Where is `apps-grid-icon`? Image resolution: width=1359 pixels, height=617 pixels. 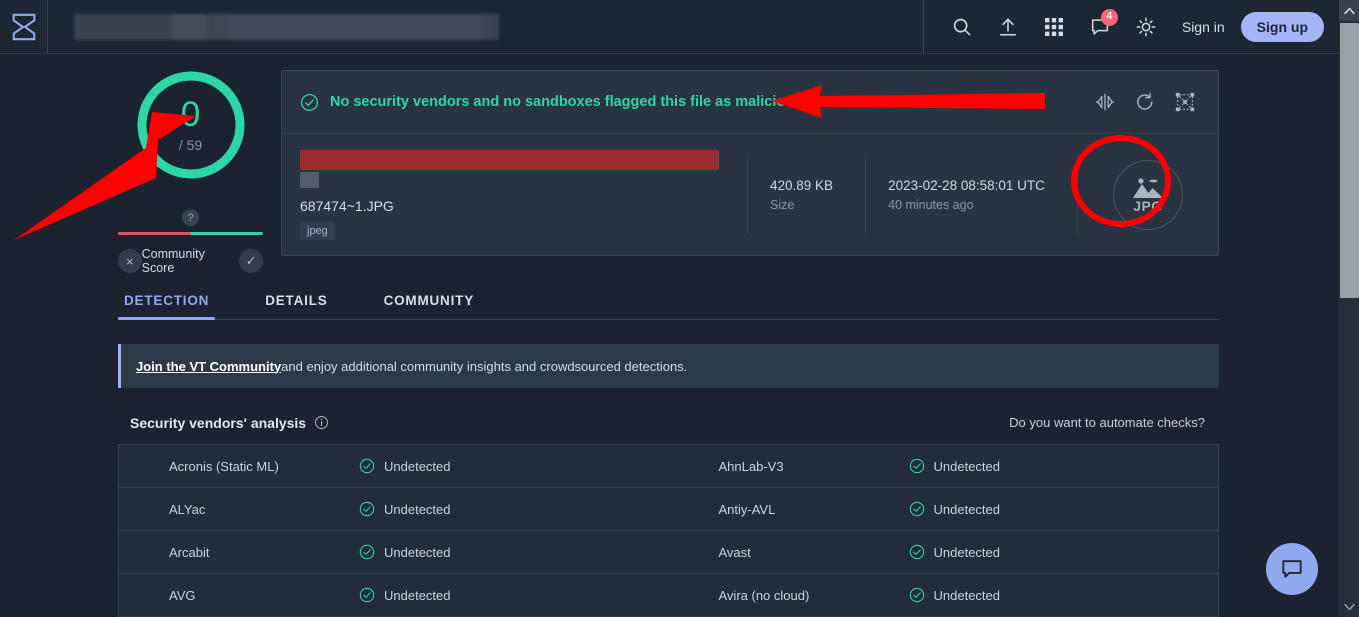
apps-grid-icon is located at coordinates (1054, 27).